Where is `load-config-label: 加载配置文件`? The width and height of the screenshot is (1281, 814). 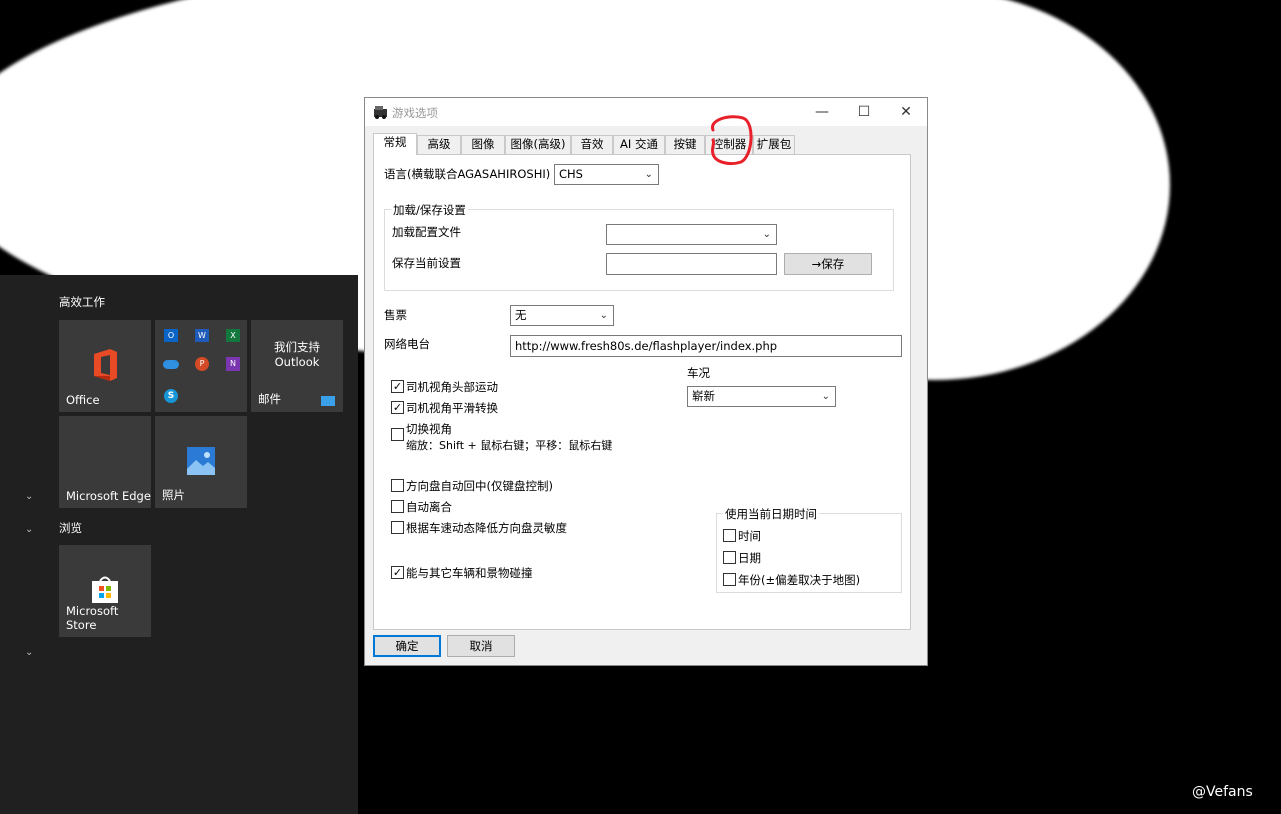 load-config-label: 加载配置文件 is located at coordinates (426, 232).